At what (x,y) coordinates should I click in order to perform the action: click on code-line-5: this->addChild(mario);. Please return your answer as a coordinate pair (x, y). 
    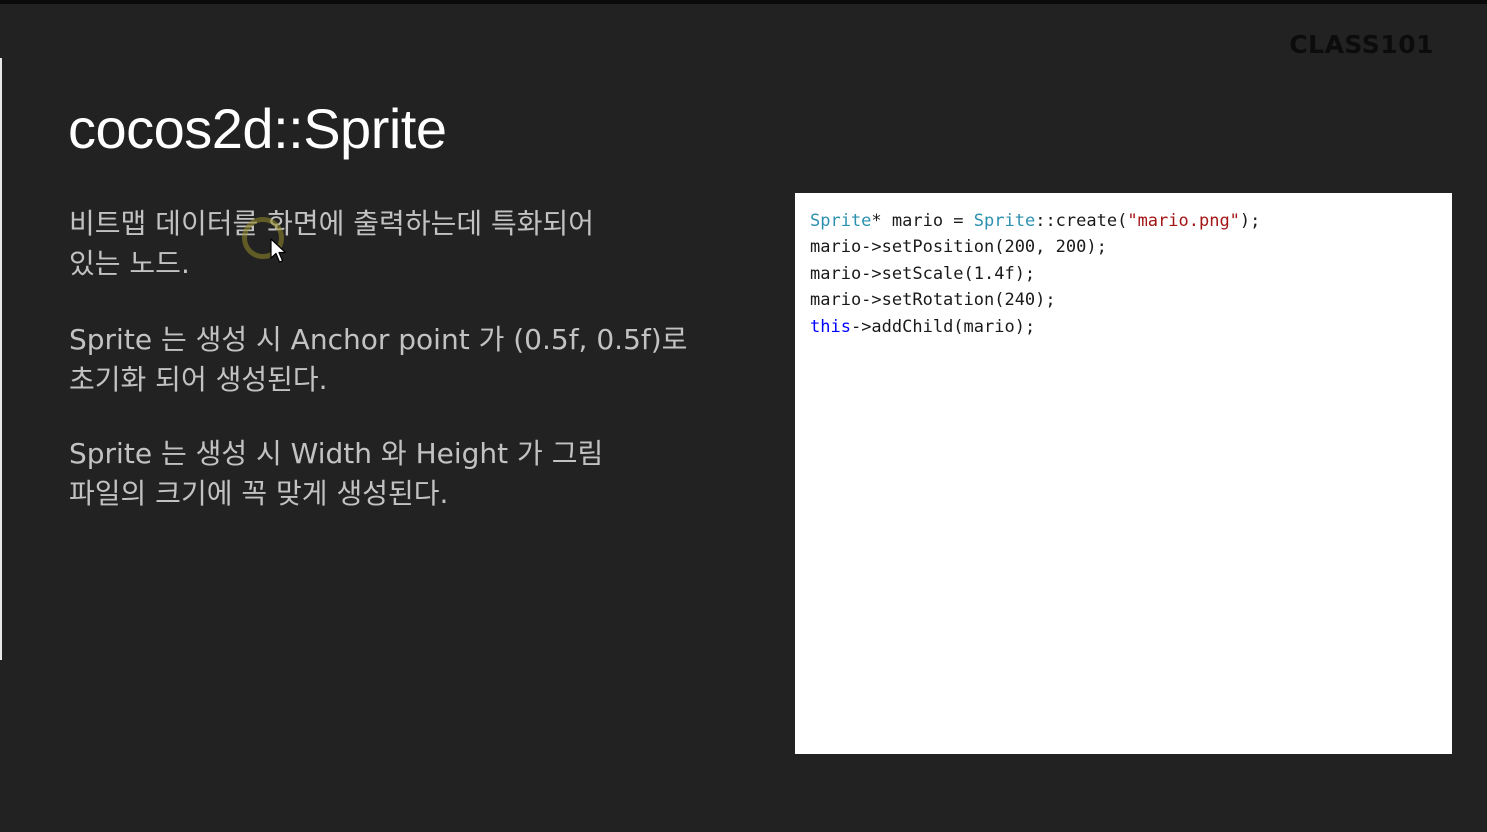
    Looking at the image, I should click on (922, 327).